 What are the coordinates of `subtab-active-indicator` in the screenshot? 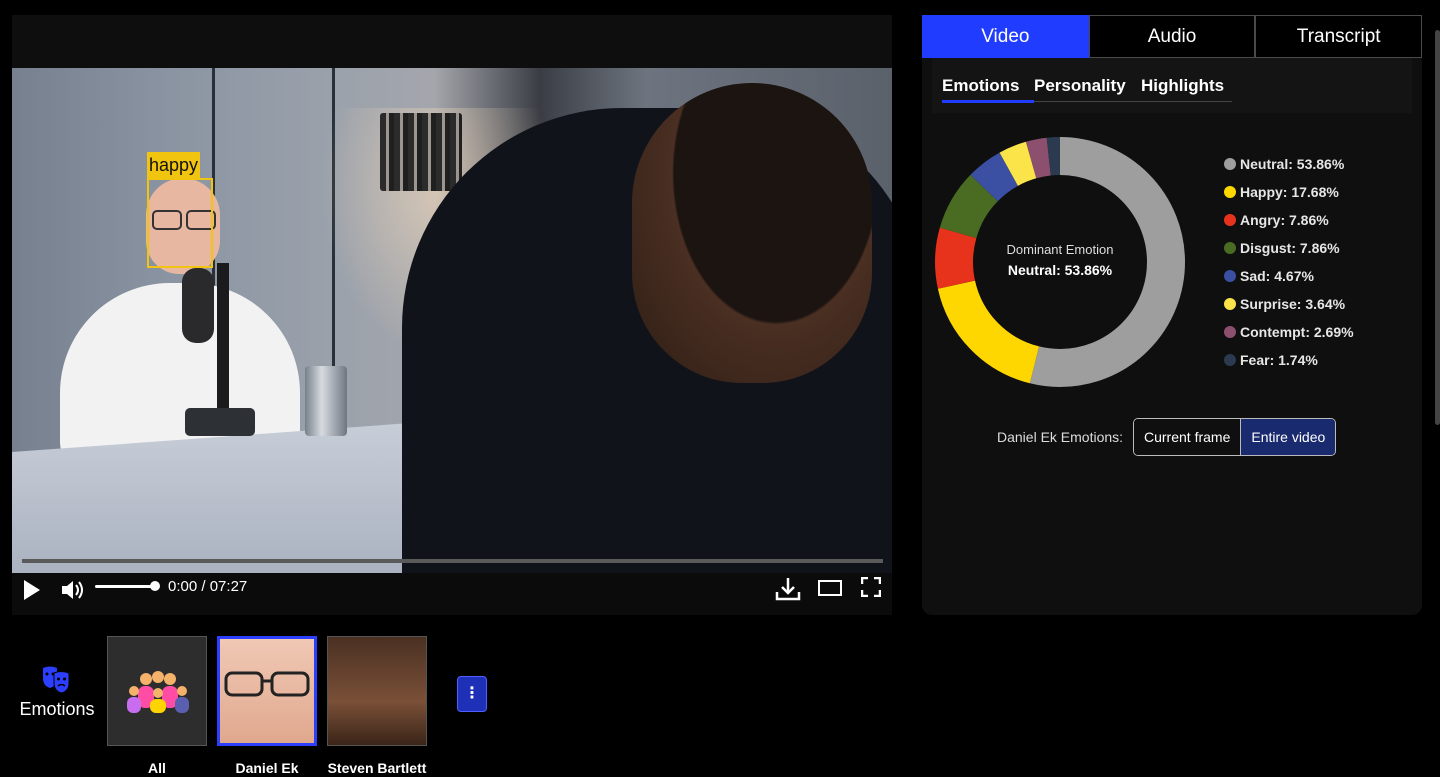 It's located at (988, 101).